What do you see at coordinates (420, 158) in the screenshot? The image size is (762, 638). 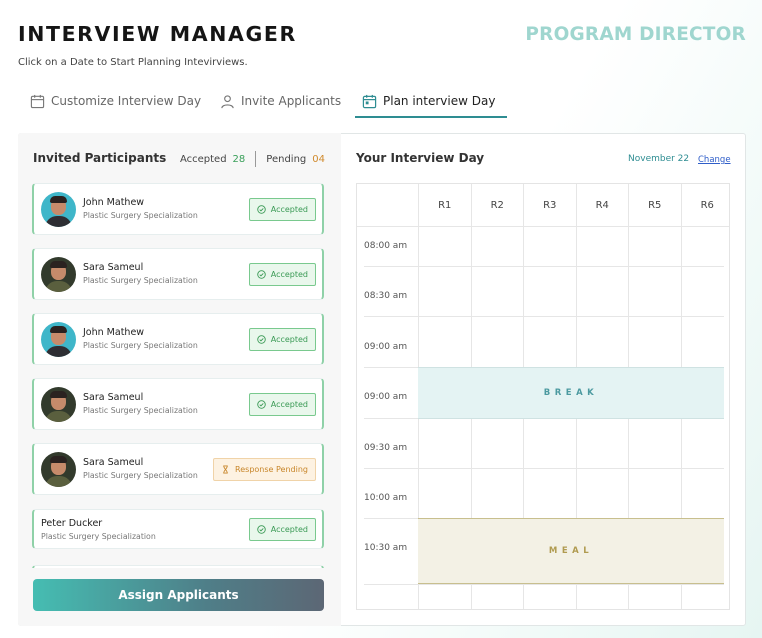 I see `interview-day-heading: Your Interview Day` at bounding box center [420, 158].